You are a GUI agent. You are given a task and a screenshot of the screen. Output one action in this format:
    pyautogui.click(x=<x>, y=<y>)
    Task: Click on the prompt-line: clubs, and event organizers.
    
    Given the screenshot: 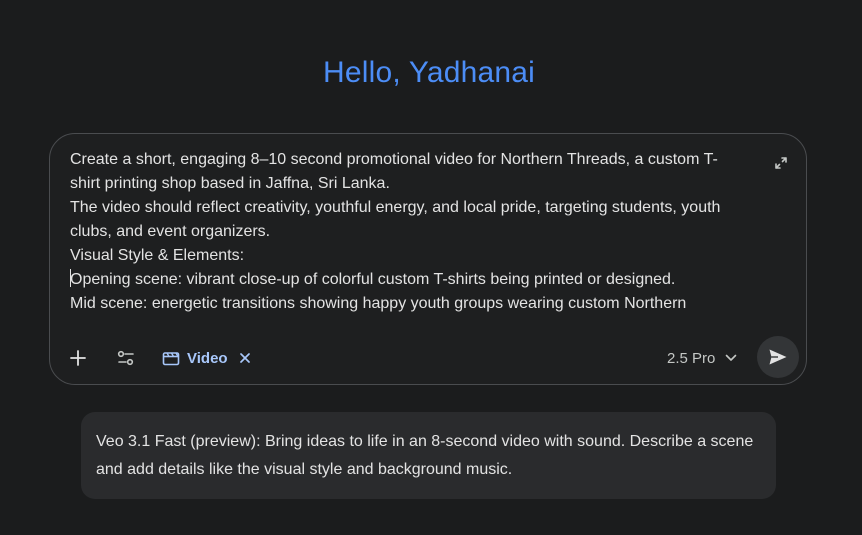 What is the action you would take?
    pyautogui.click(x=170, y=231)
    